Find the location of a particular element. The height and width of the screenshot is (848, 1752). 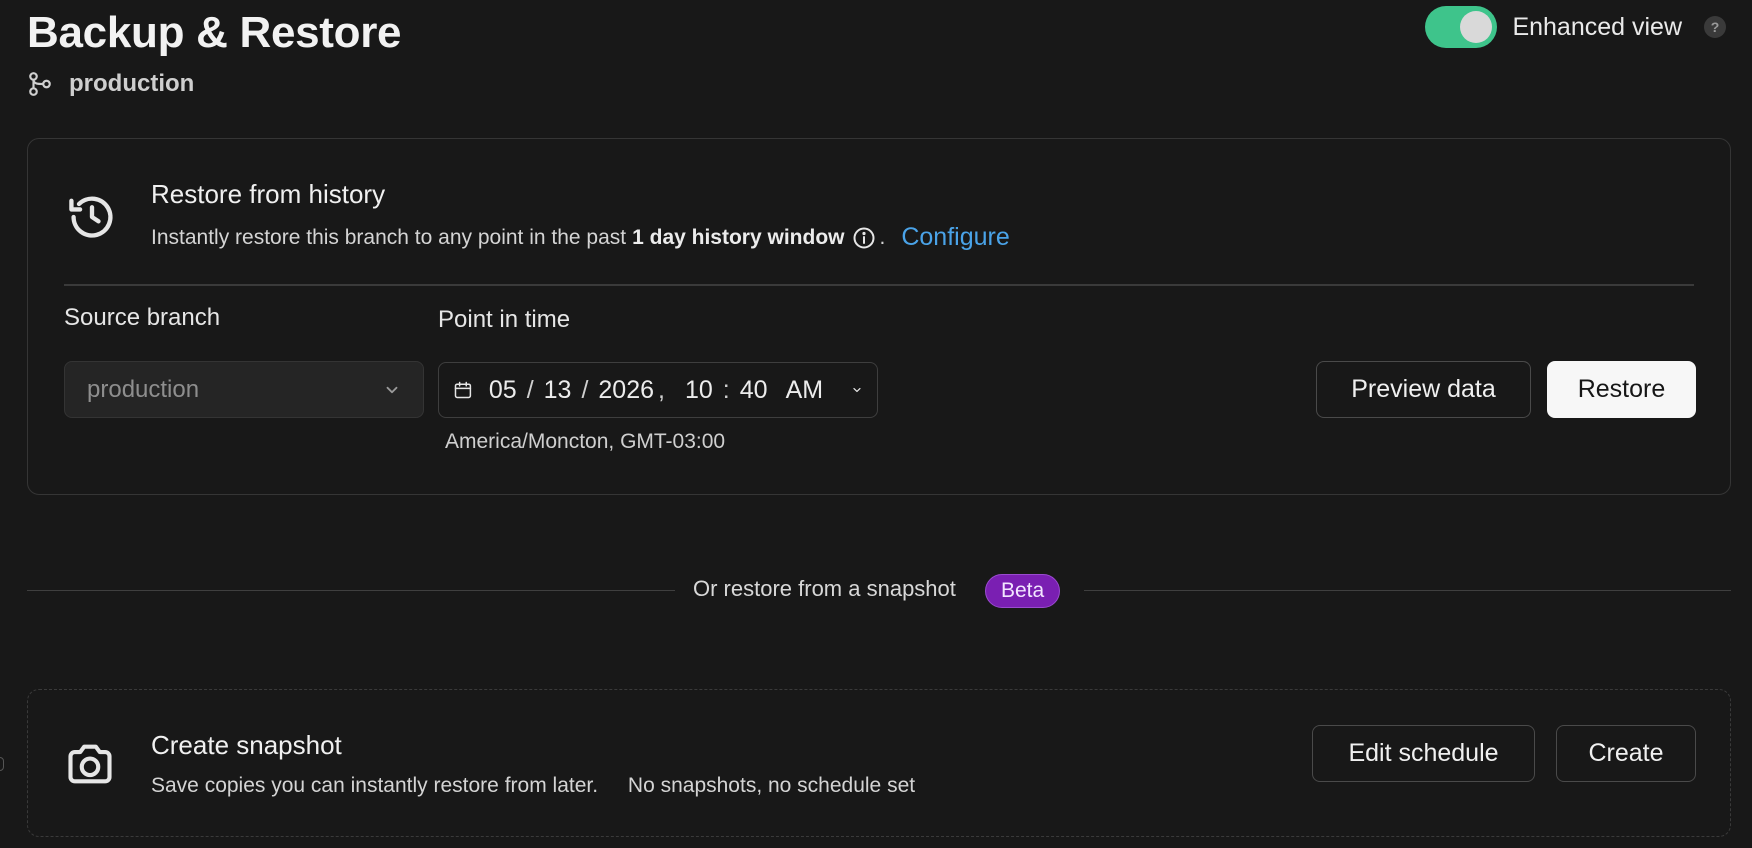

restore-button: Restore is located at coordinates (1621, 389).